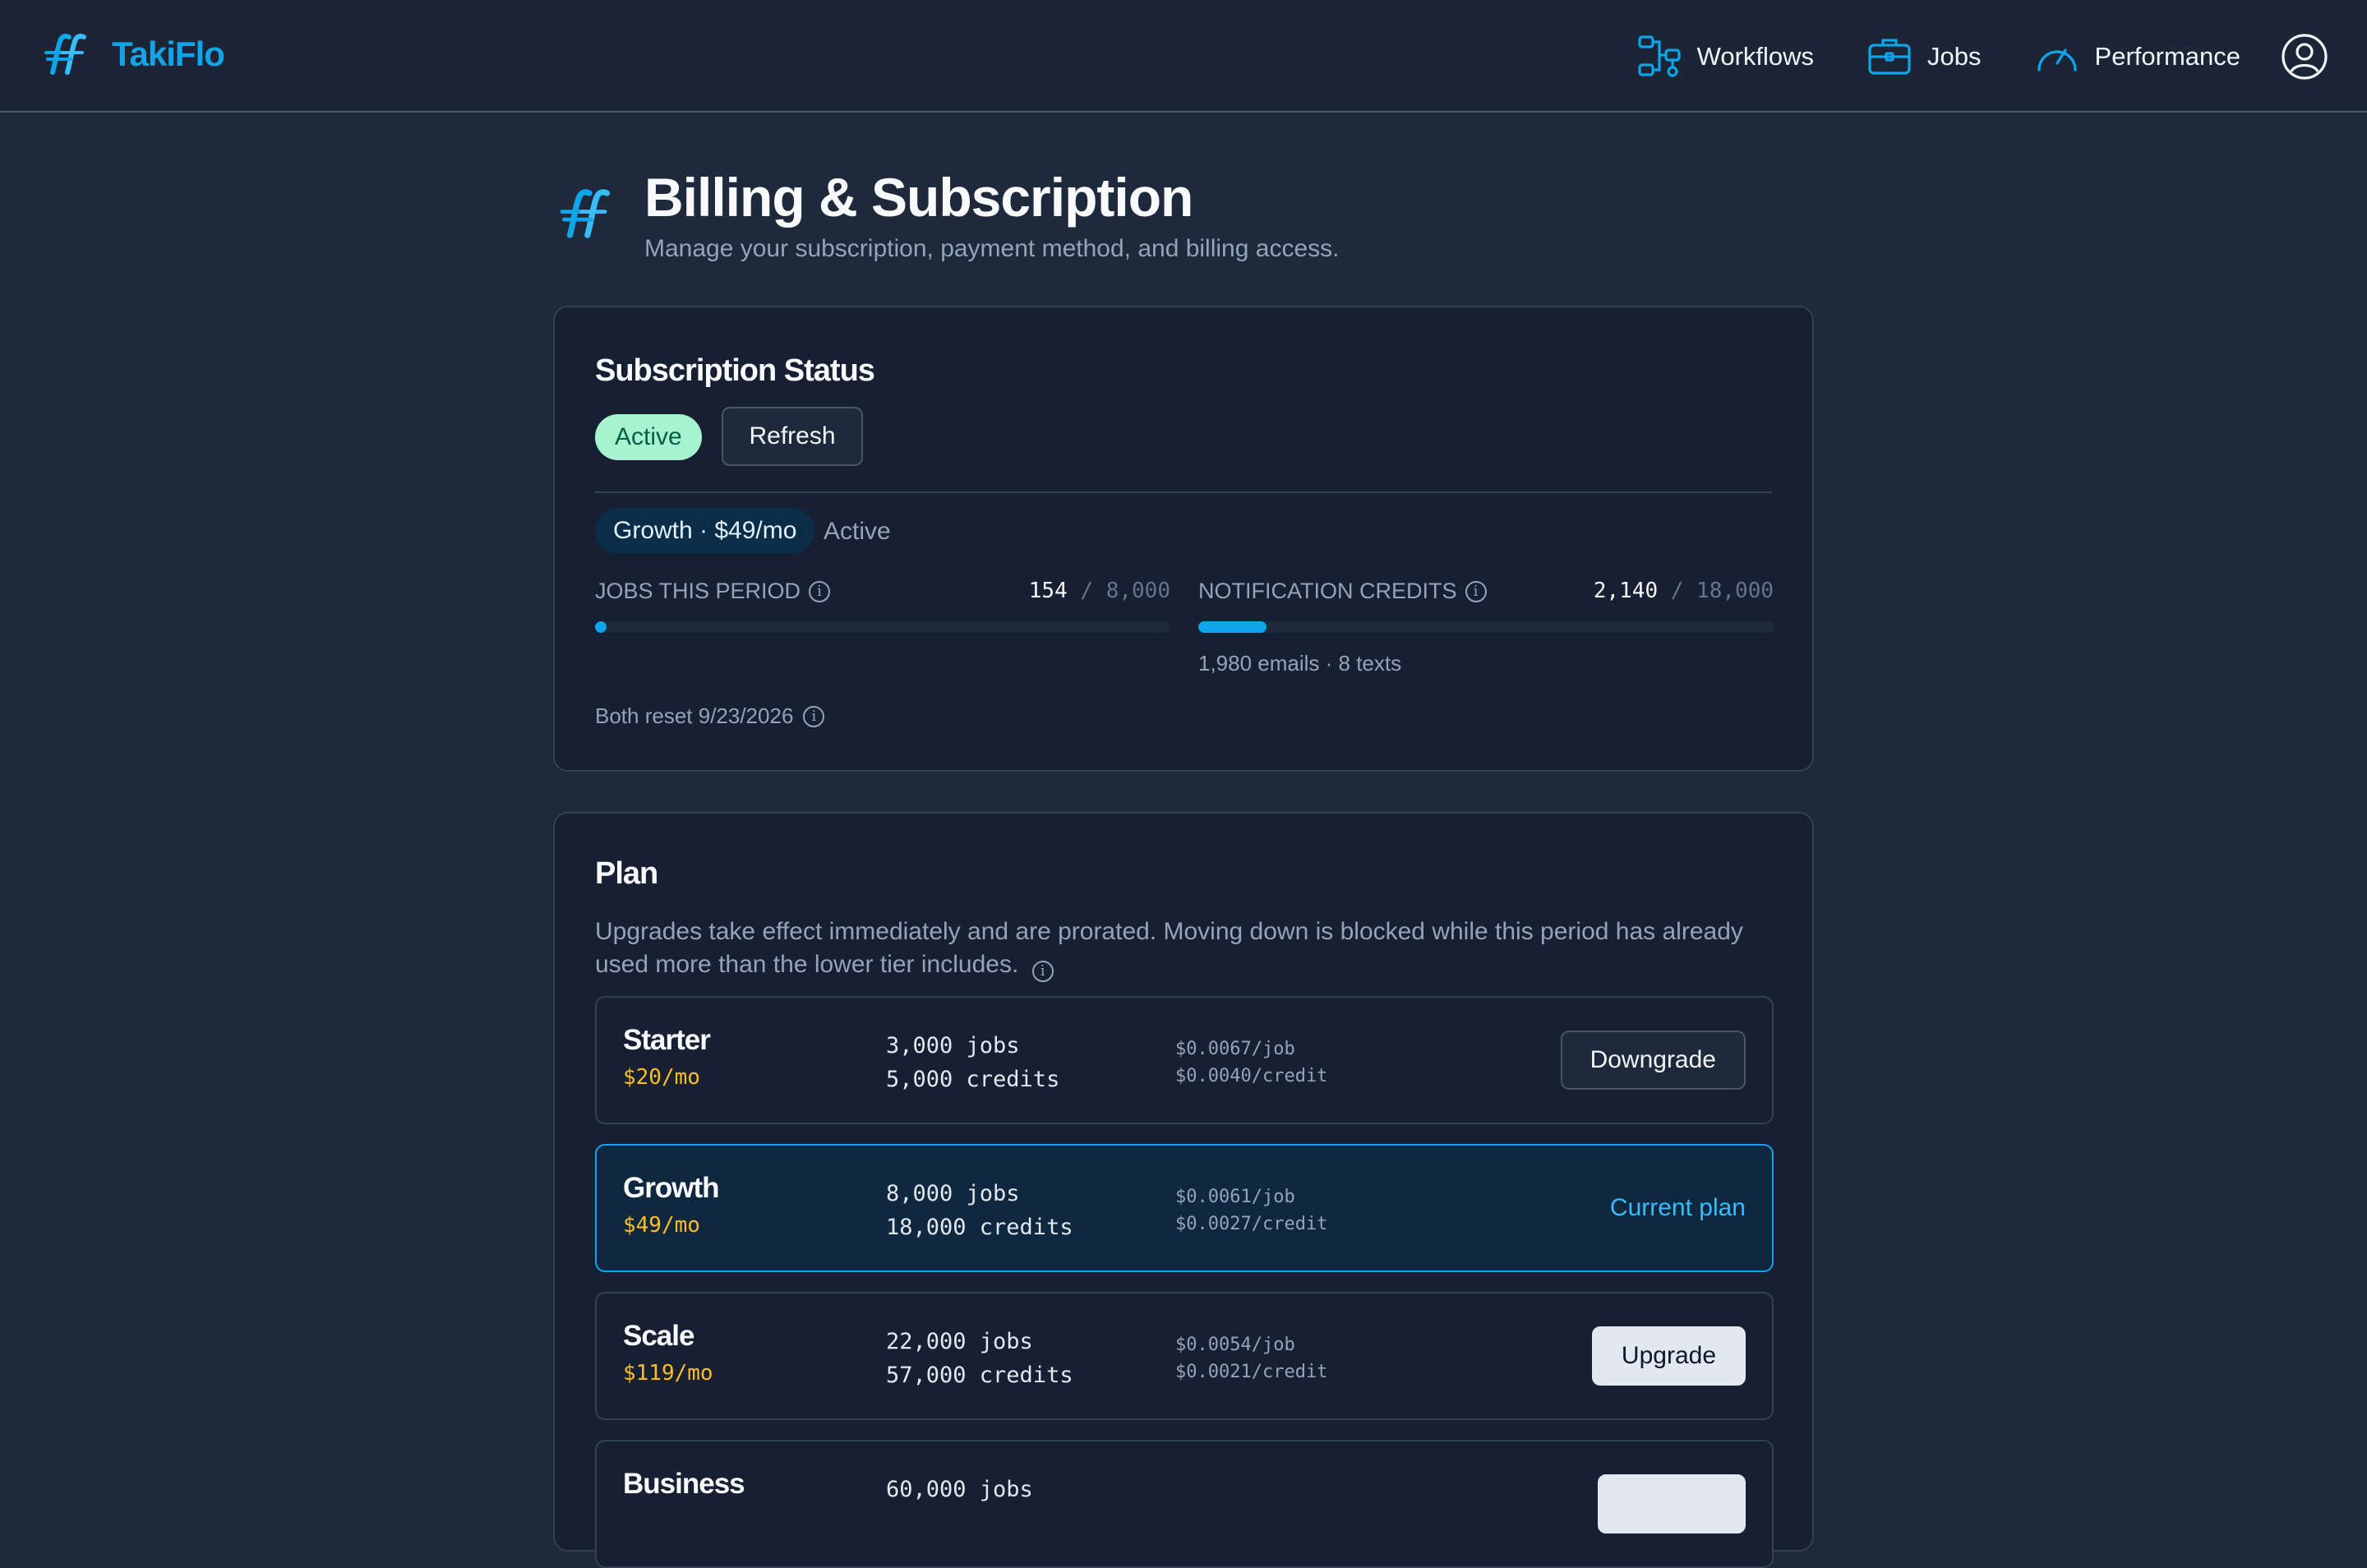 Image resolution: width=2367 pixels, height=1568 pixels. Describe the element at coordinates (919, 197) in the screenshot. I see `page-title: Billing & Subscription` at that location.